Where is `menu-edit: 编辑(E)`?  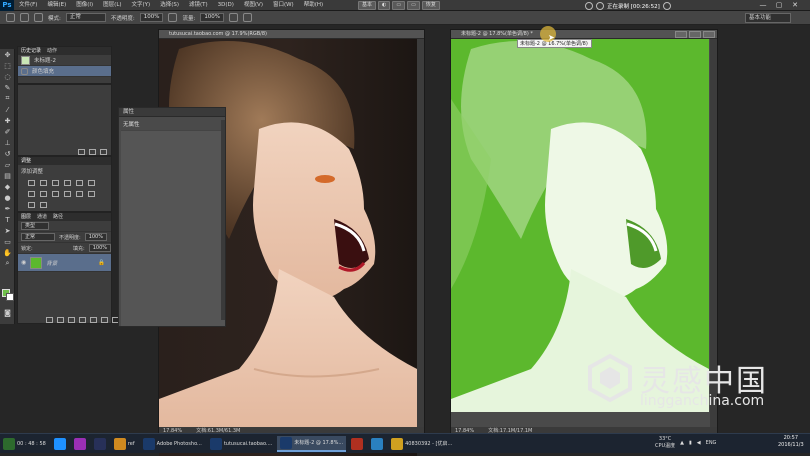 menu-edit: 编辑(E) is located at coordinates (56, 5).